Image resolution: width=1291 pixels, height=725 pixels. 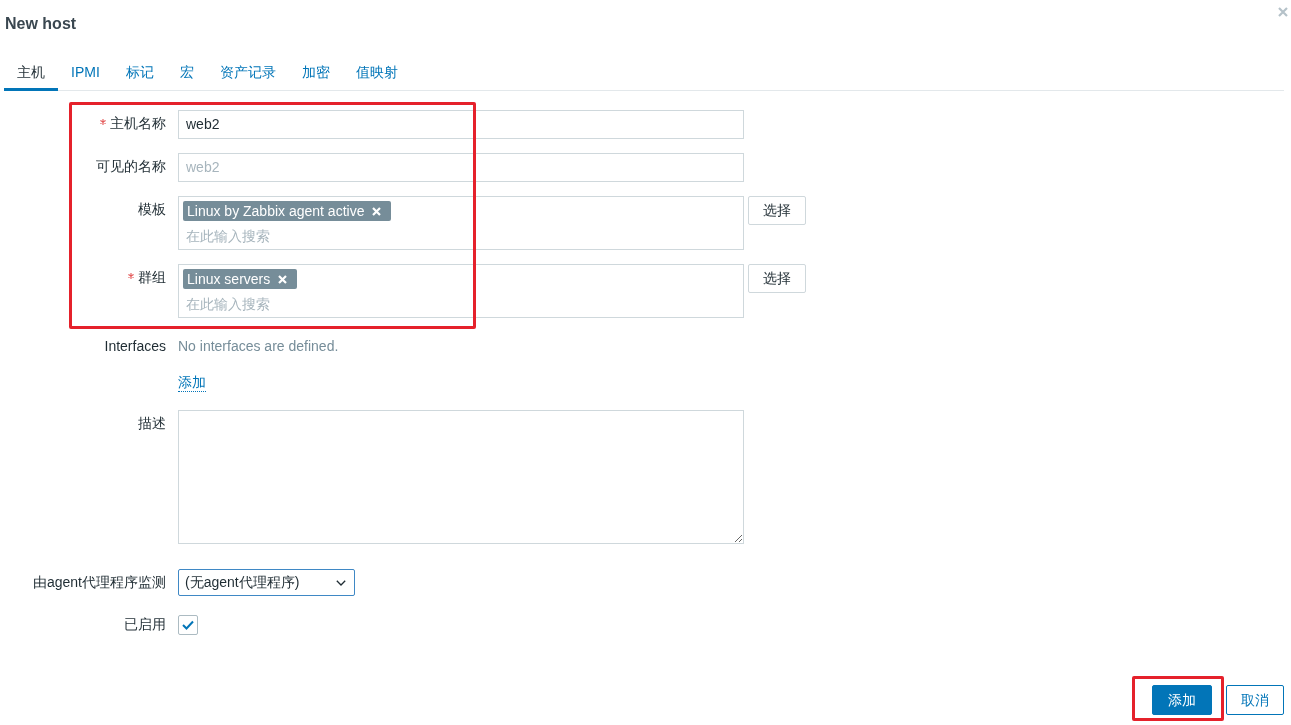 What do you see at coordinates (41, 24) in the screenshot?
I see `dialog-title: New host` at bounding box center [41, 24].